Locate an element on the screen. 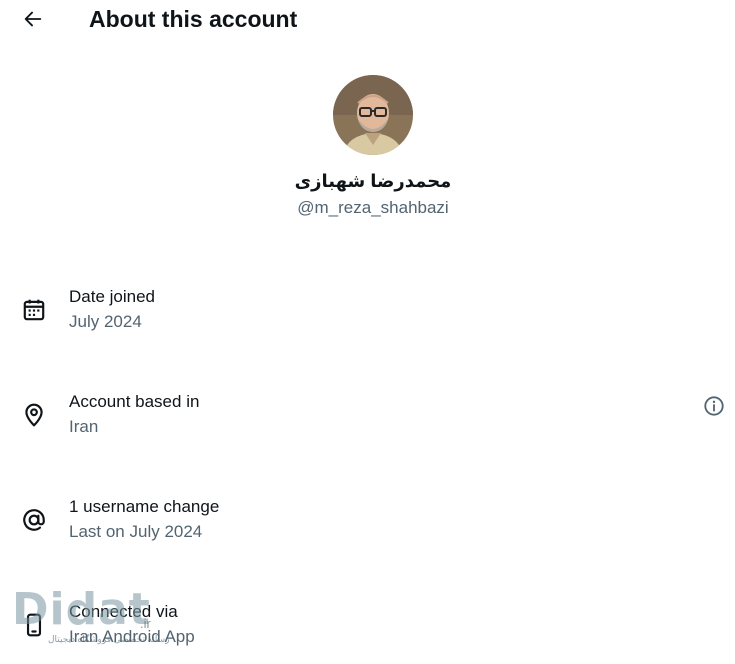  display-name: محمدرضا شهبازی is located at coordinates (373, 181).